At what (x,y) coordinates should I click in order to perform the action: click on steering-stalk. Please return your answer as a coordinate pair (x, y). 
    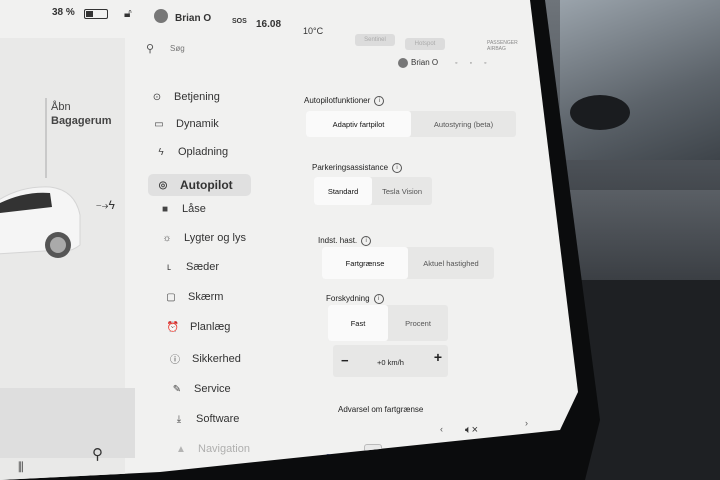
    Looking at the image, I should click on (600, 112).